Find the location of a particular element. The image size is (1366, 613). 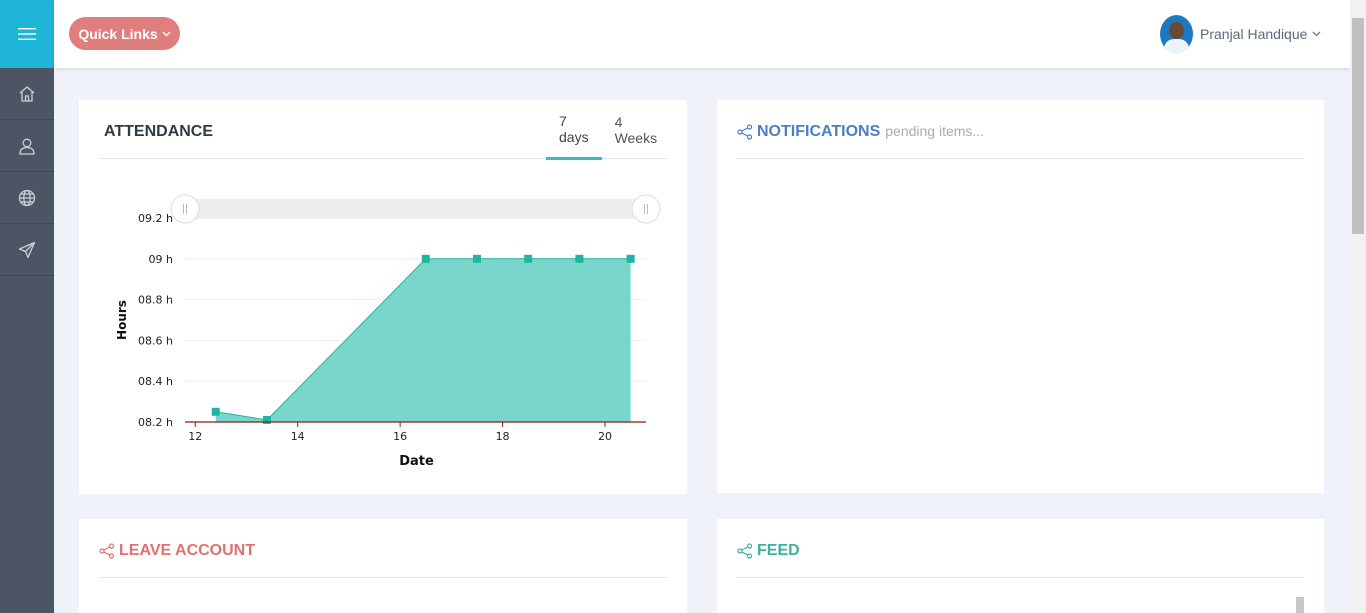

user-menu: Pranjal Handique is located at coordinates (1240, 34).